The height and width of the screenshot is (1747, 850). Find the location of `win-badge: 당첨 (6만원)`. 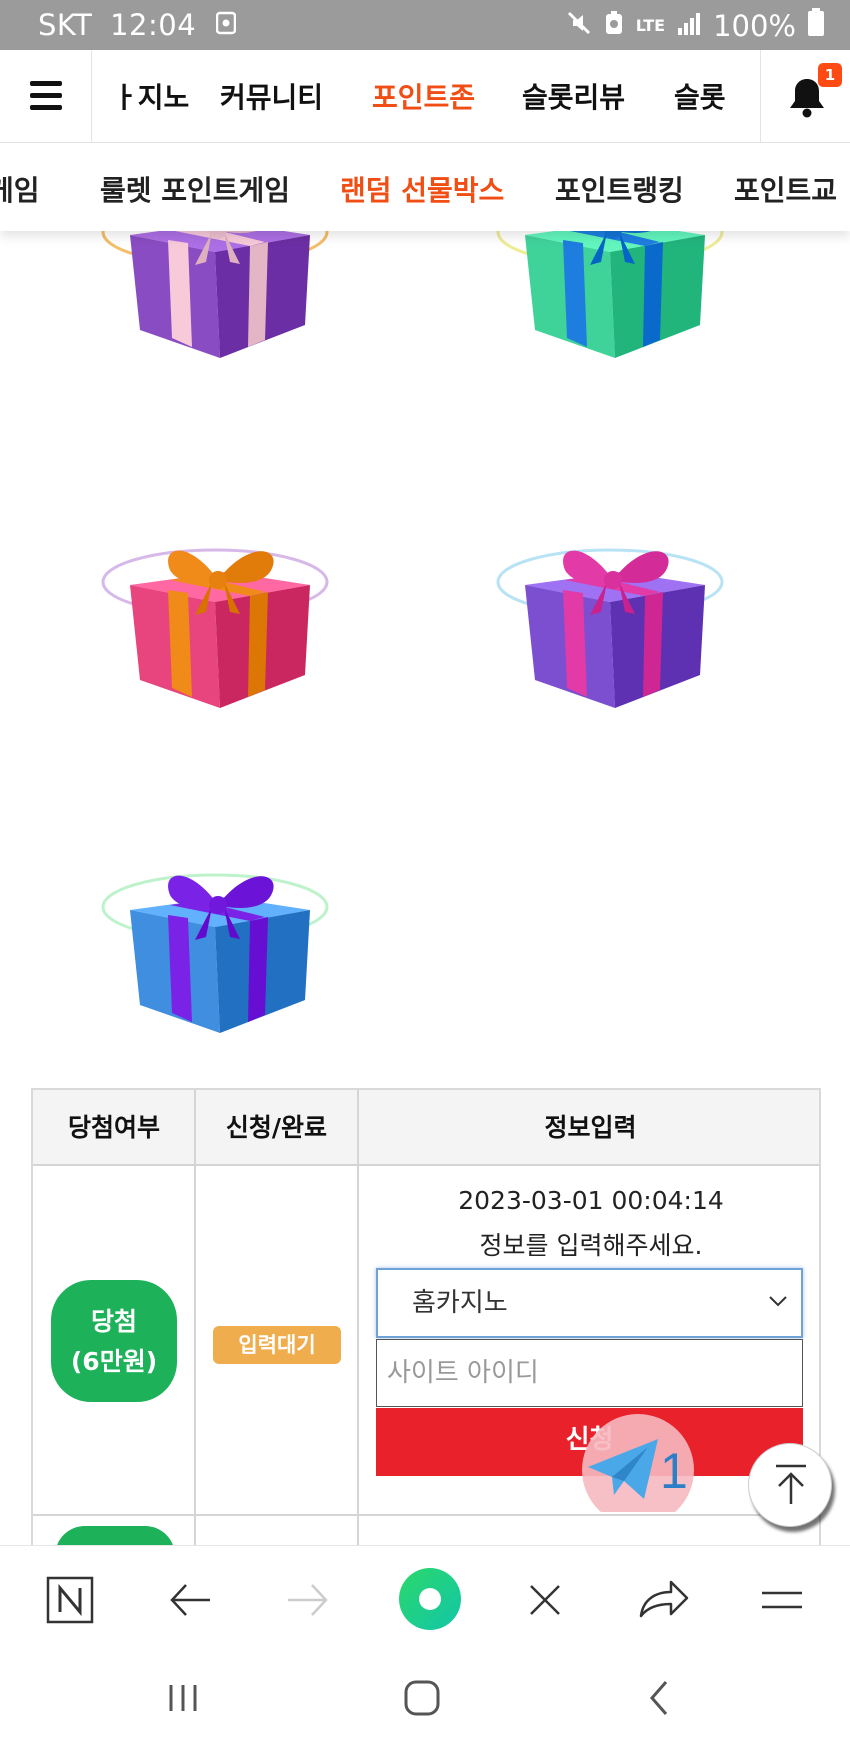

win-badge: 당첨 (6만원) is located at coordinates (114, 1341).